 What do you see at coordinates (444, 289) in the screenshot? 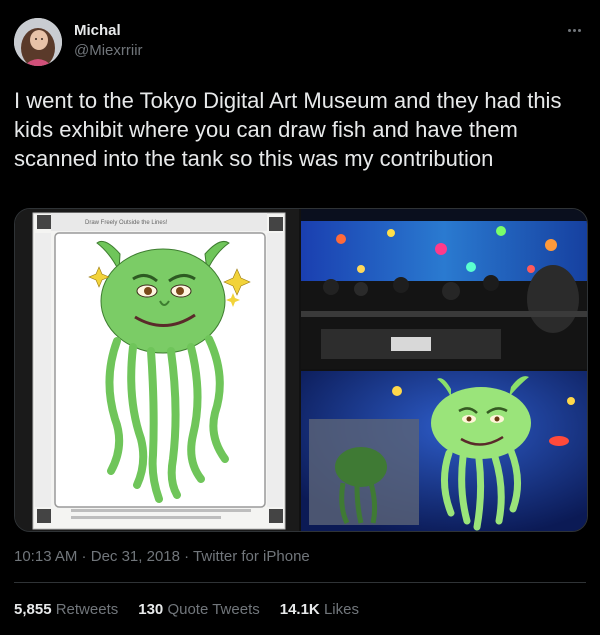
I see `photo-museum-room` at bounding box center [444, 289].